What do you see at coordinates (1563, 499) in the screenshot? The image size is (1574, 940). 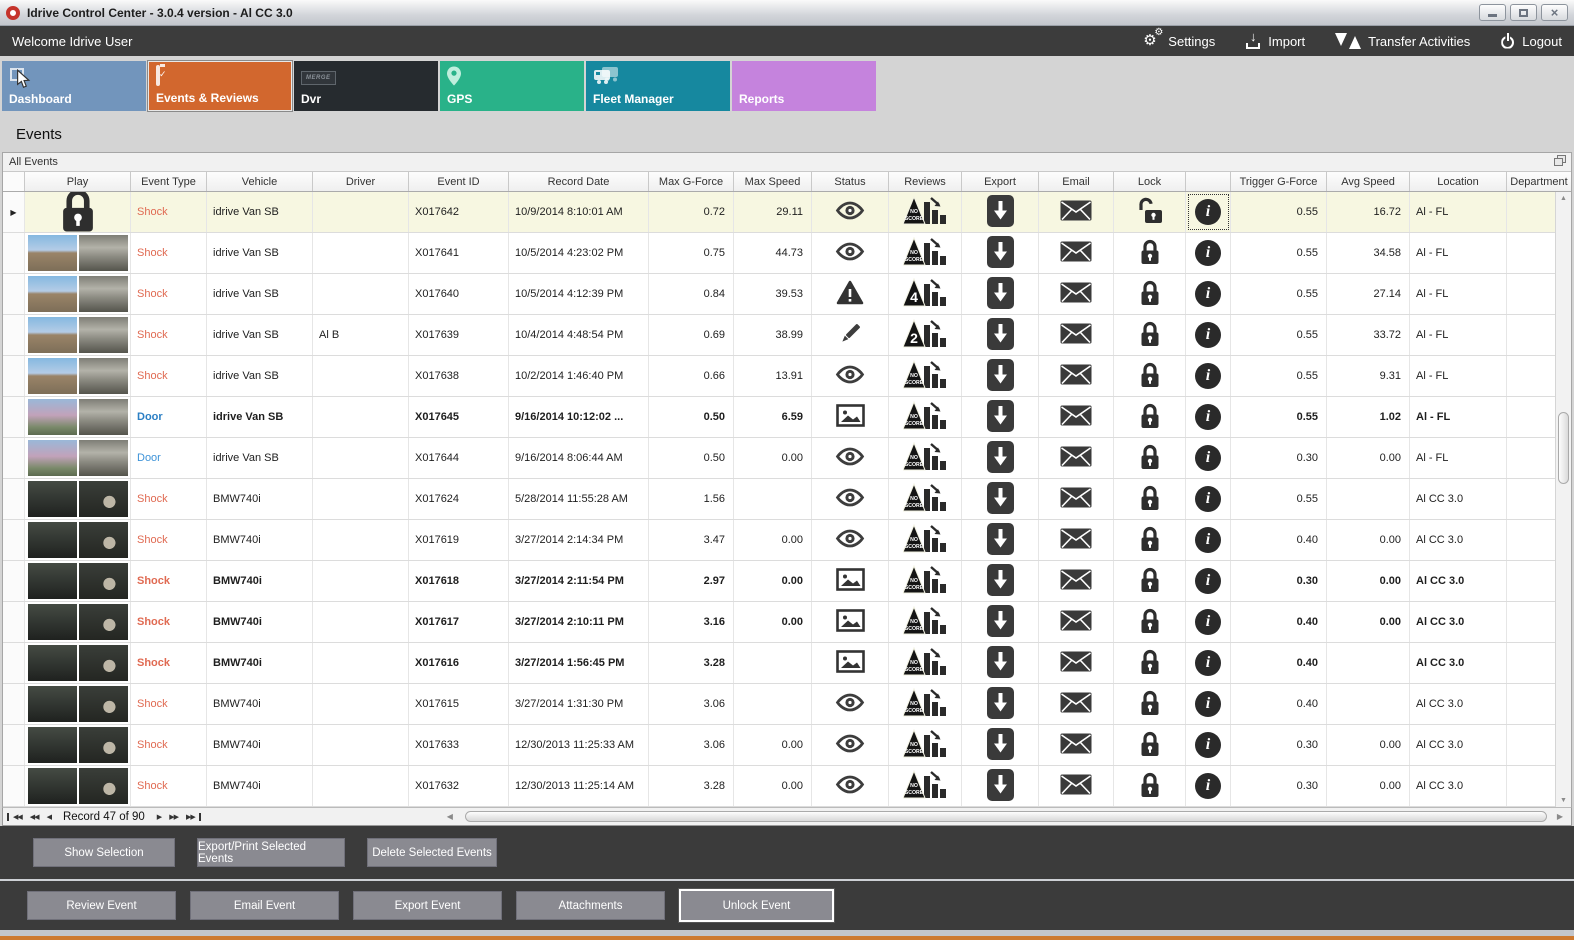 I see `vertical-scrollbar: ▲ ▼` at bounding box center [1563, 499].